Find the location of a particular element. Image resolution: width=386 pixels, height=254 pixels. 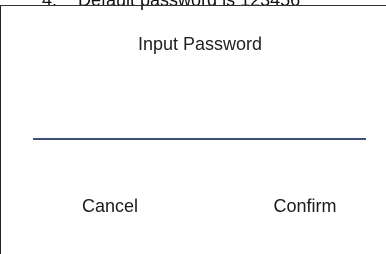

instruction-line: 4. Default password is 123456 is located at coordinates (193, 5).